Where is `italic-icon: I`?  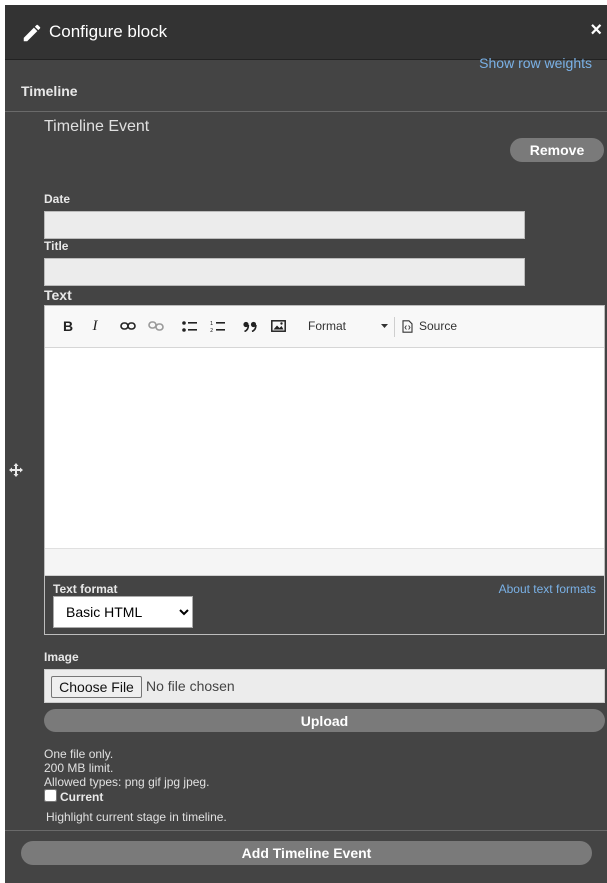
italic-icon: I is located at coordinates (95, 326).